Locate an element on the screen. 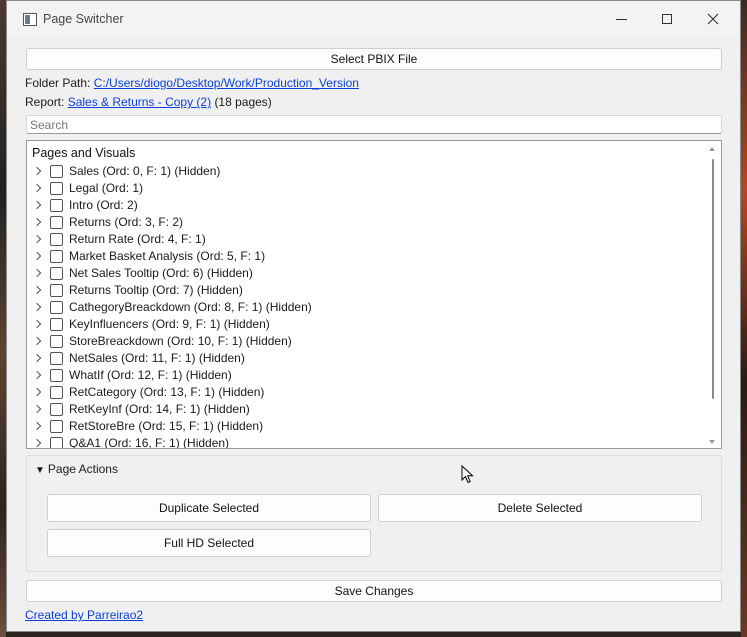 This screenshot has height=637, width=747. row-label: NetSales (Ord: 11, F: 1) (Hidden) is located at coordinates (157, 358).